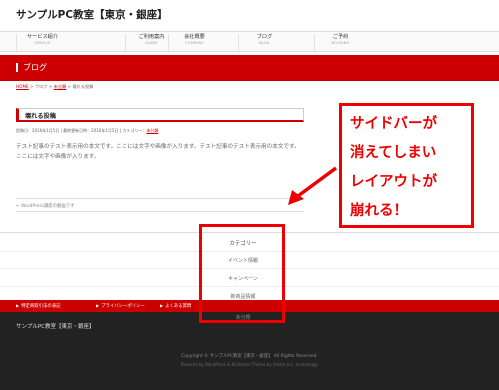  Describe the element at coordinates (317, 182) in the screenshot. I see `arrow-shaft` at that location.